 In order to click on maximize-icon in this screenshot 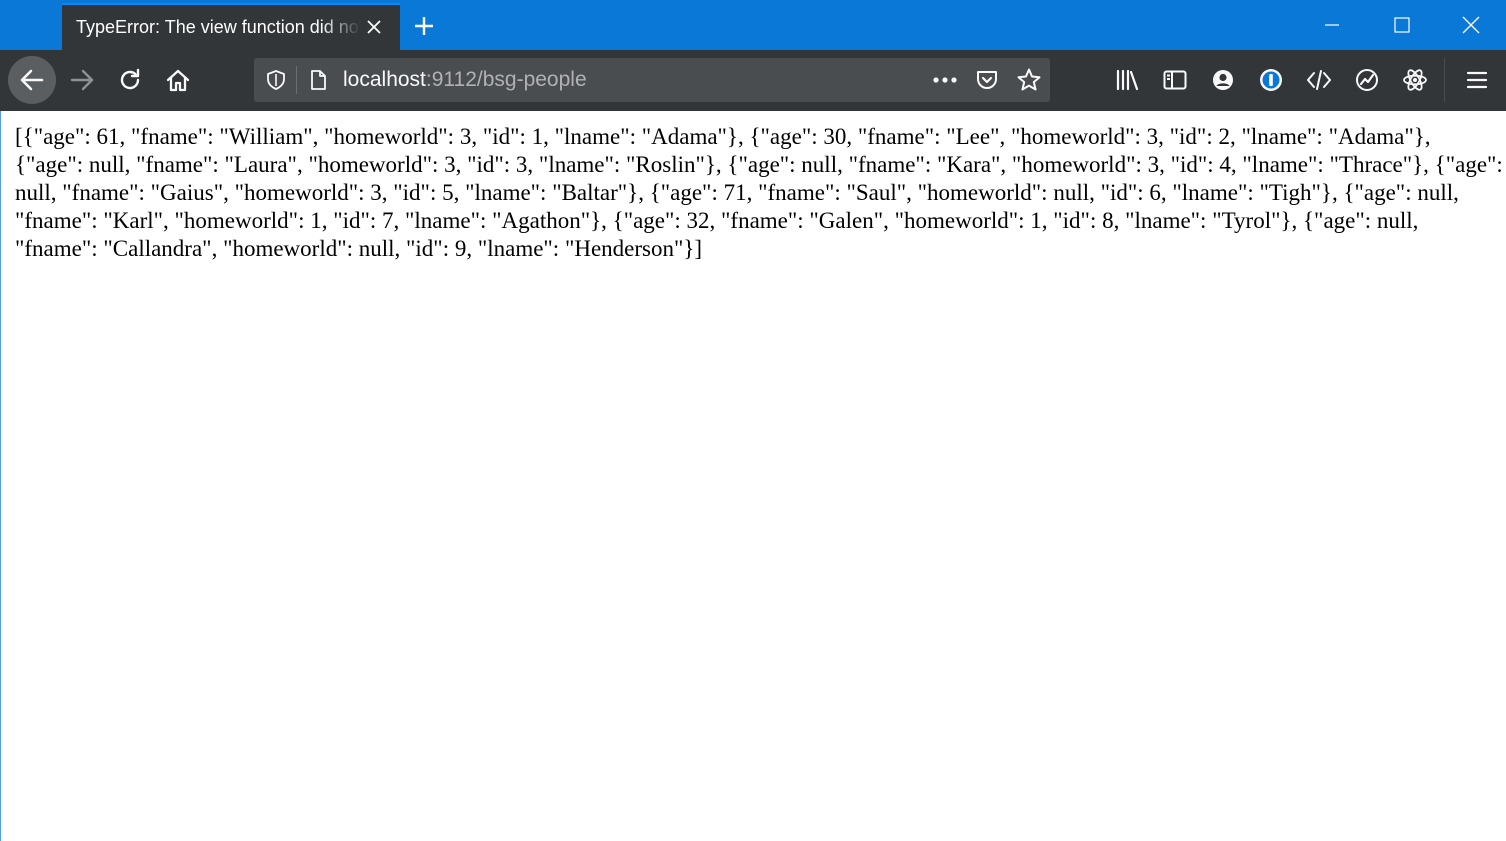, I will do `click(1402, 25)`.